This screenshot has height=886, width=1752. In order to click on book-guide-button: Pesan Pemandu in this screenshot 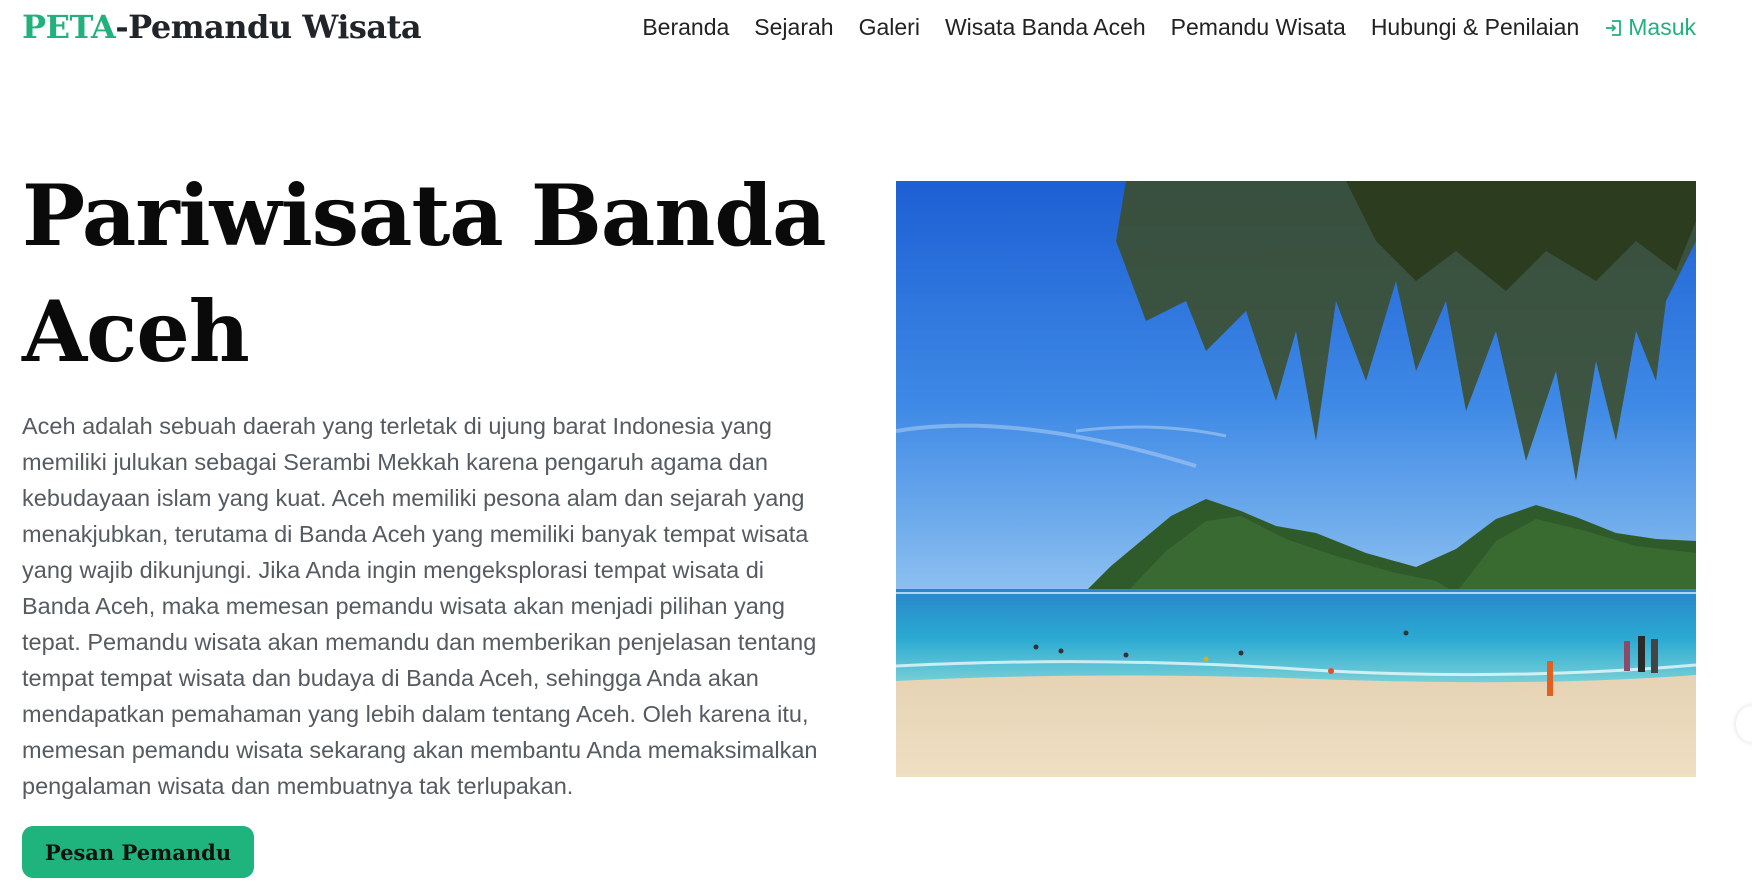, I will do `click(138, 852)`.